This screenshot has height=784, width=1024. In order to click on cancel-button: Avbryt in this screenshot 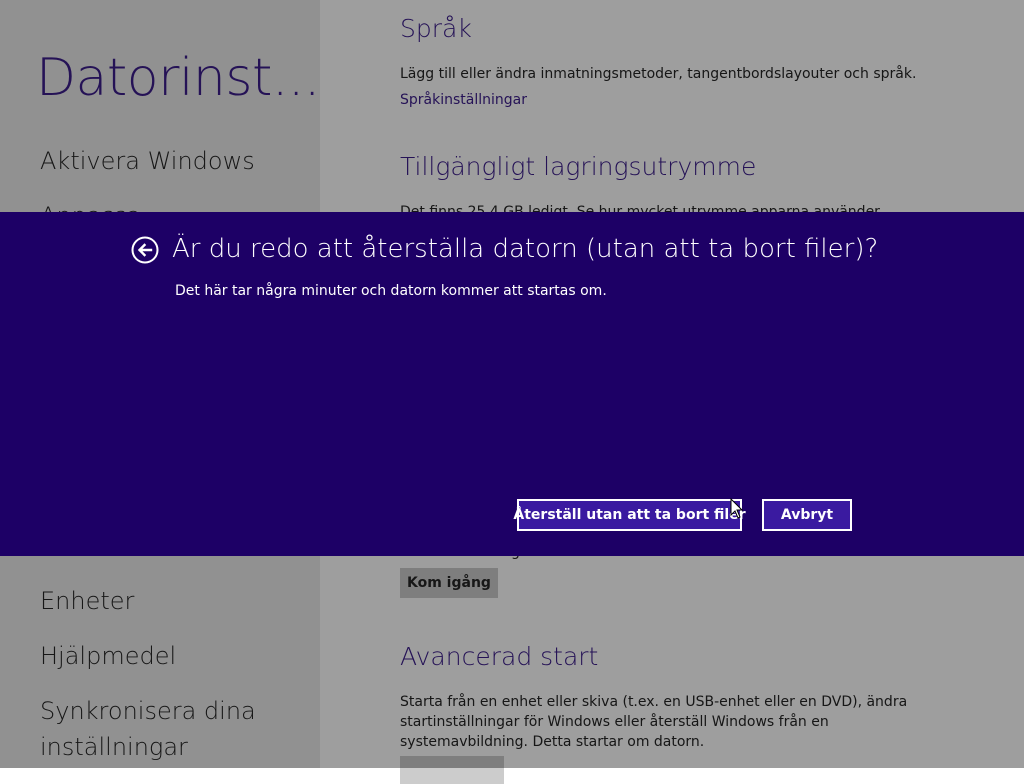, I will do `click(807, 515)`.